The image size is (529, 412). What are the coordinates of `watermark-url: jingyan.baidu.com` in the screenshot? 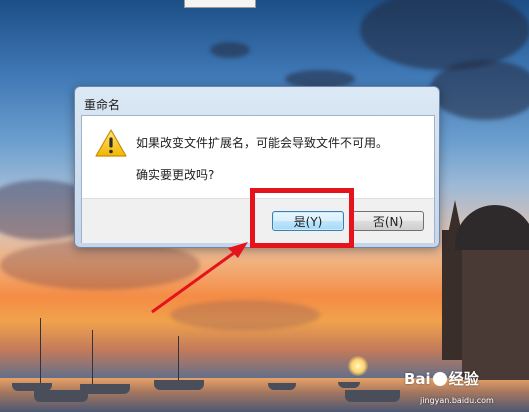 It's located at (457, 400).